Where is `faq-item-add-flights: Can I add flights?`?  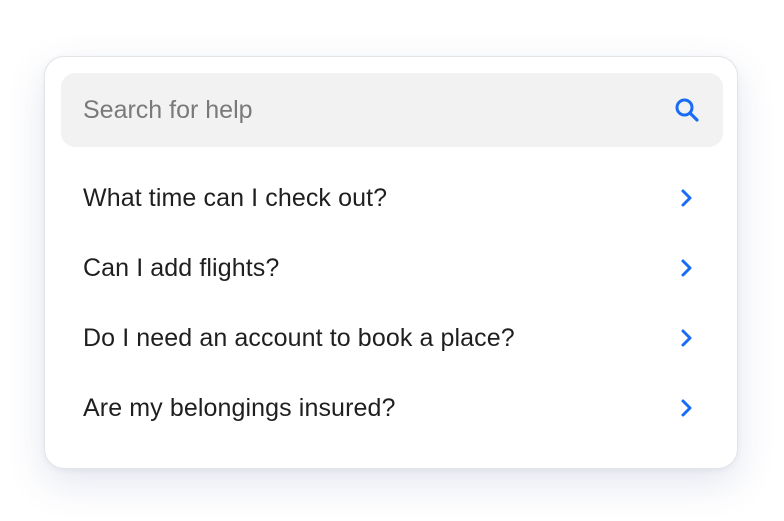
faq-item-add-flights: Can I add flights? is located at coordinates (392, 268).